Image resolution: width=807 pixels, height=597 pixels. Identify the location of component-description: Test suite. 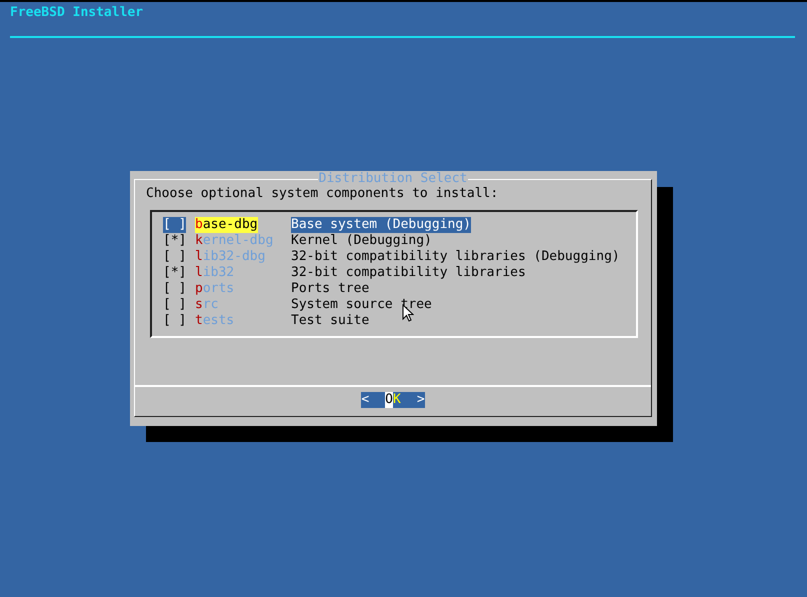
(330, 321).